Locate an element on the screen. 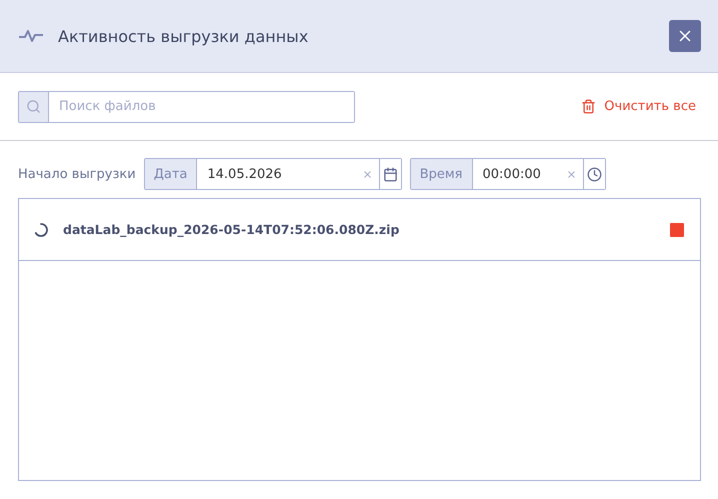  close-button is located at coordinates (685, 36).